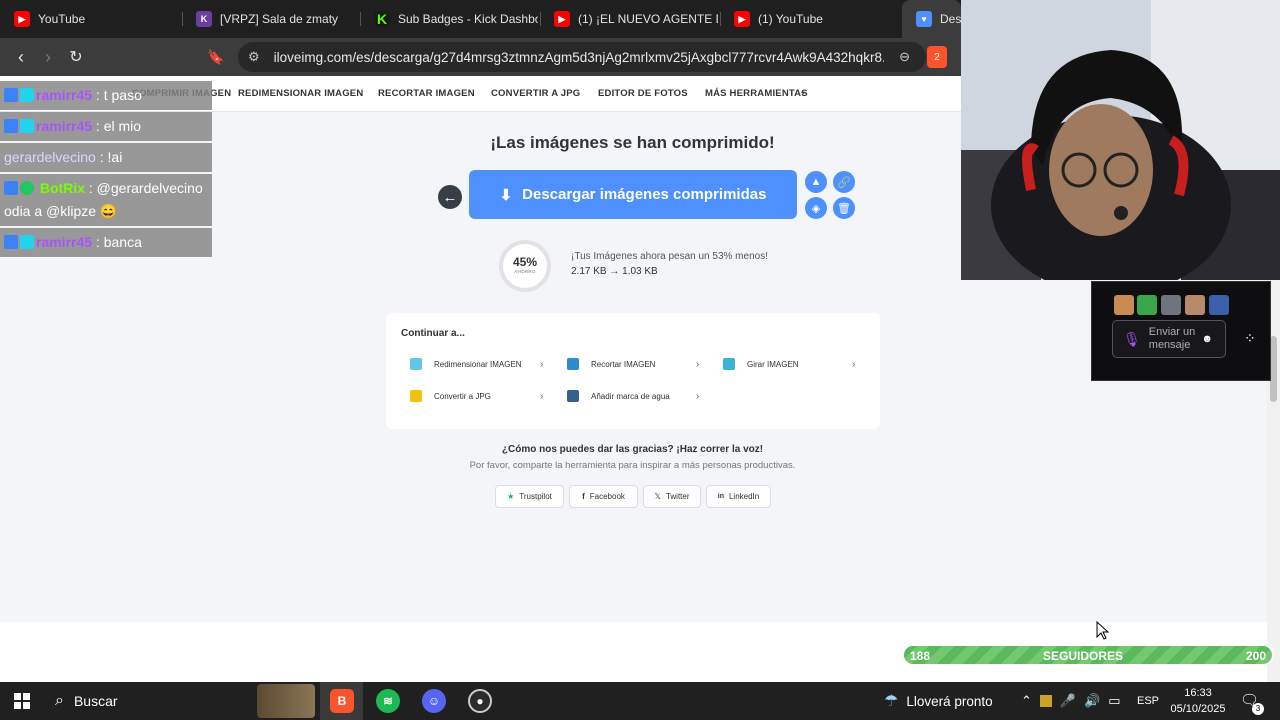 Image resolution: width=1280 pixels, height=720 pixels. What do you see at coordinates (1198, 701) in the screenshot?
I see `clock: 16:33 05/10/2025` at bounding box center [1198, 701].